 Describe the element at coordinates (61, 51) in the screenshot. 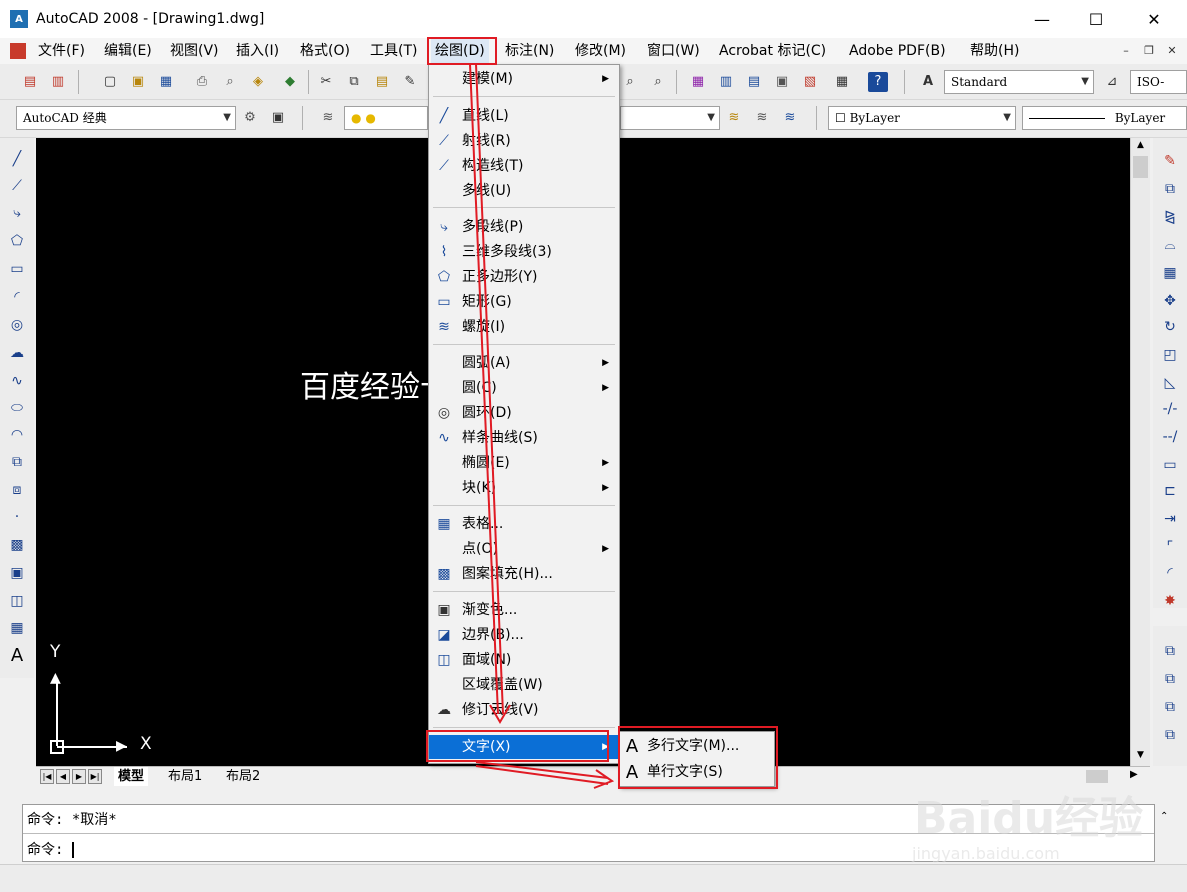

I see `menu-file: 文件(F)` at that location.